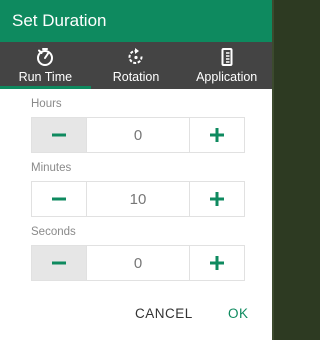 The height and width of the screenshot is (340, 320). Describe the element at coordinates (53, 232) in the screenshot. I see `seconds-label: Seconds` at that location.